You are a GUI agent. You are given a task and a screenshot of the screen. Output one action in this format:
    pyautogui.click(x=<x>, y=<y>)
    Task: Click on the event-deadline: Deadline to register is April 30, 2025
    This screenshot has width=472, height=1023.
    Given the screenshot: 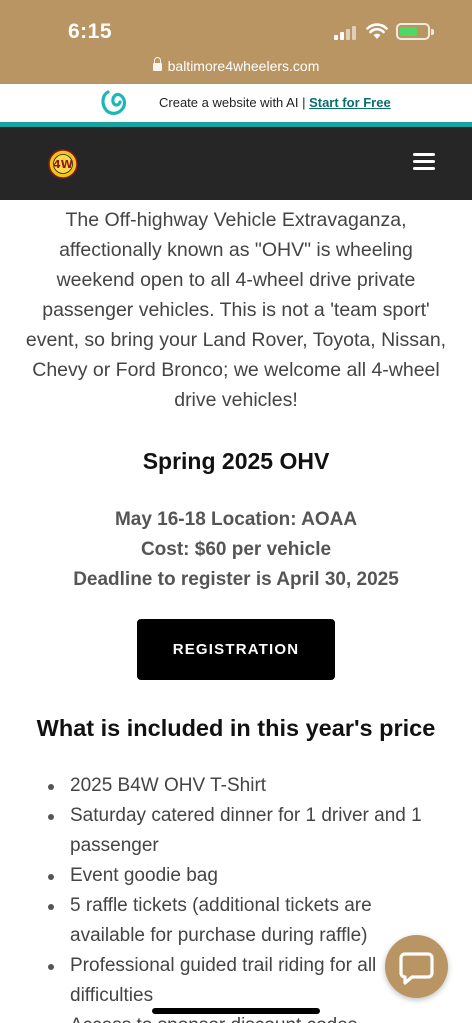 What is the action you would take?
    pyautogui.click(x=236, y=579)
    